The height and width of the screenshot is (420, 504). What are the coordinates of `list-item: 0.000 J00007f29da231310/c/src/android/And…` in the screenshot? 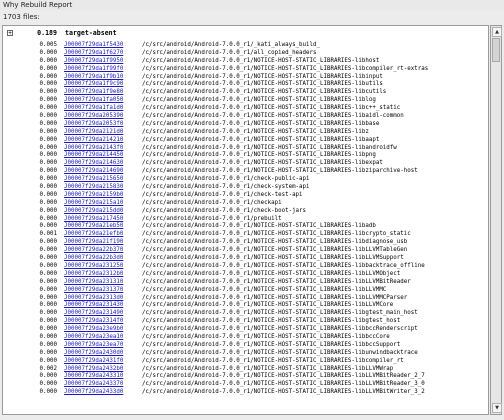 It's located at (245, 283).